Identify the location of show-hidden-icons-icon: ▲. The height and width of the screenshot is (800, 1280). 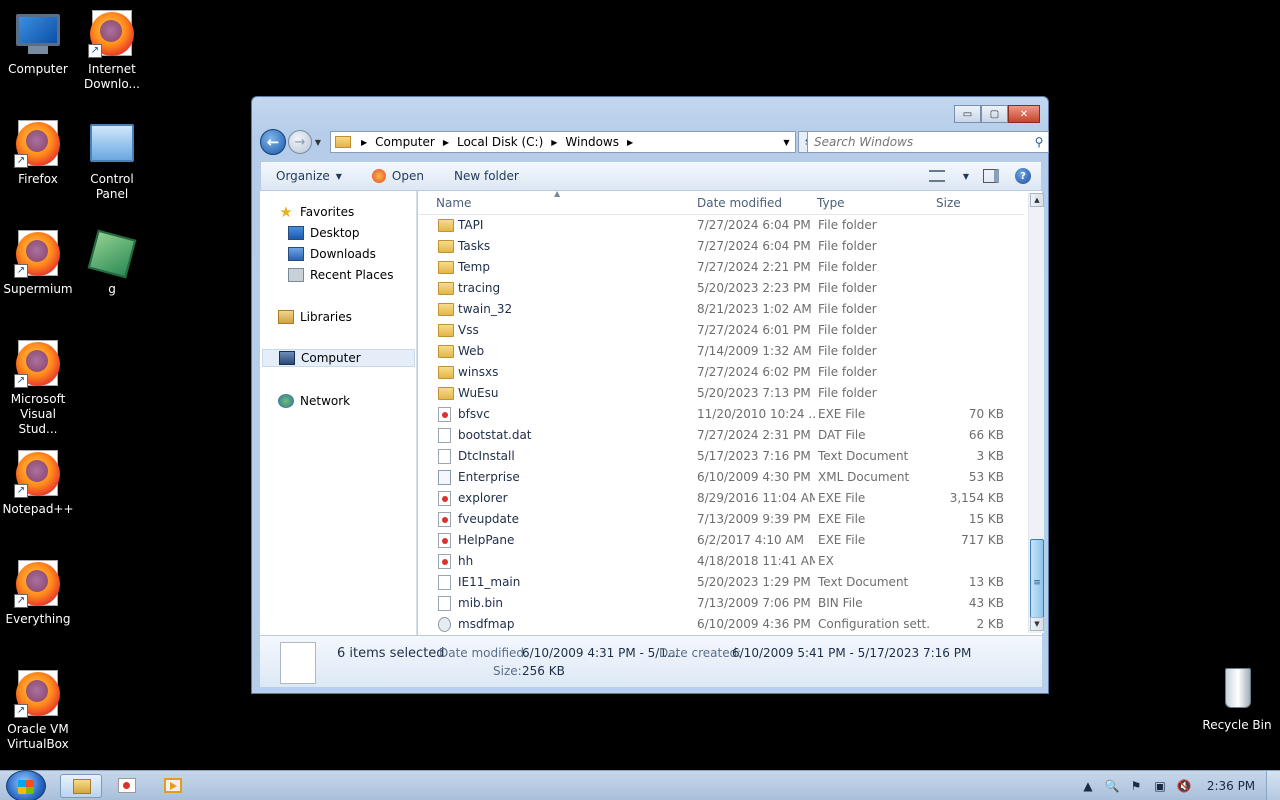
(1088, 786).